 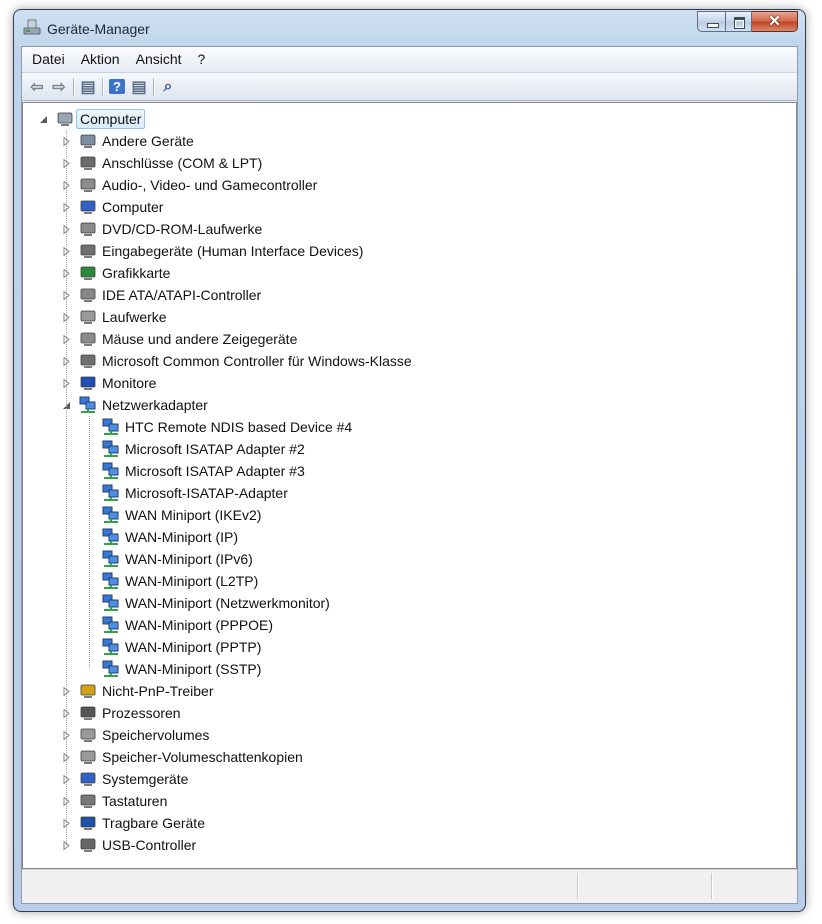 I want to click on tree-item-audio-video-und-gamecontroller: Audio-, Video- und Gamecontroller, so click(x=189, y=185).